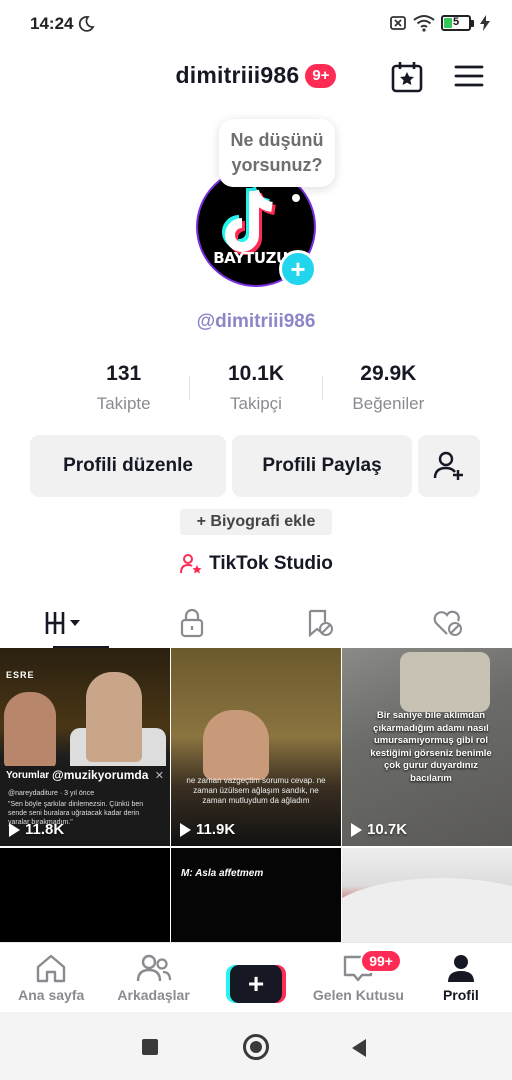 This screenshot has height=1080, width=512. I want to click on home-button, so click(256, 1047).